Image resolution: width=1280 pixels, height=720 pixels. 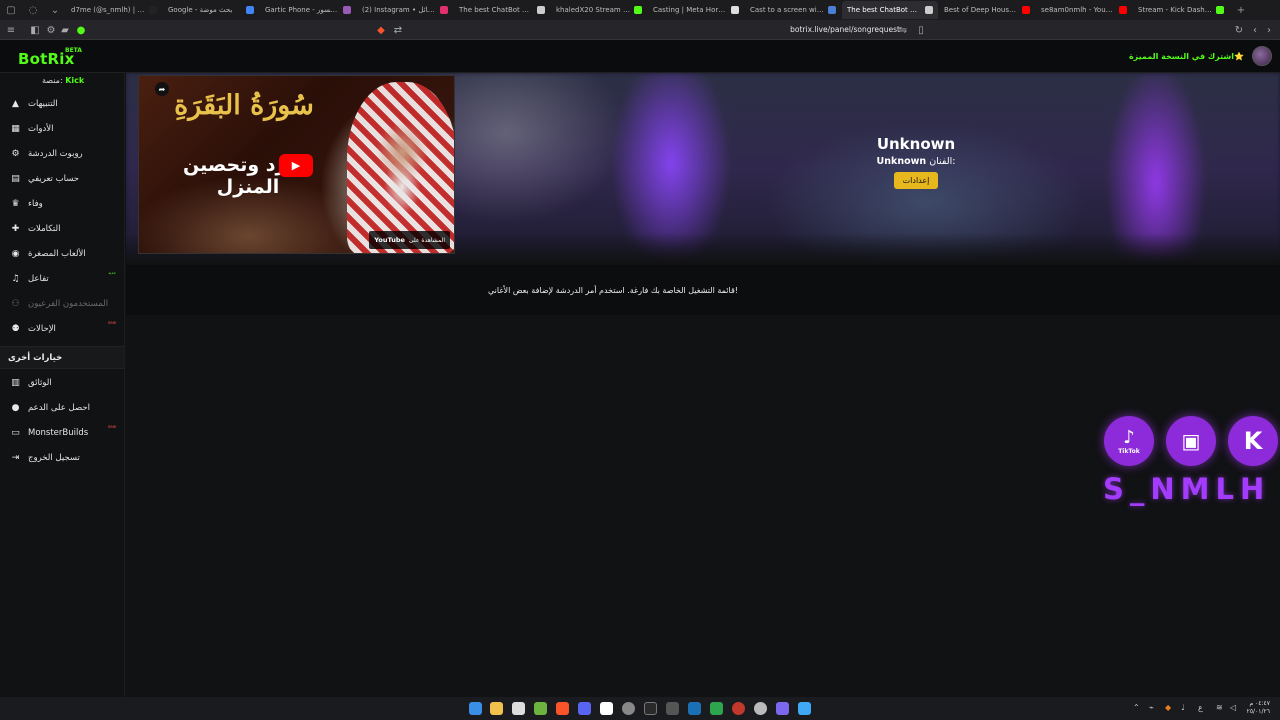 I want to click on platform-indicator: منصة: Kick, so click(x=63, y=80).